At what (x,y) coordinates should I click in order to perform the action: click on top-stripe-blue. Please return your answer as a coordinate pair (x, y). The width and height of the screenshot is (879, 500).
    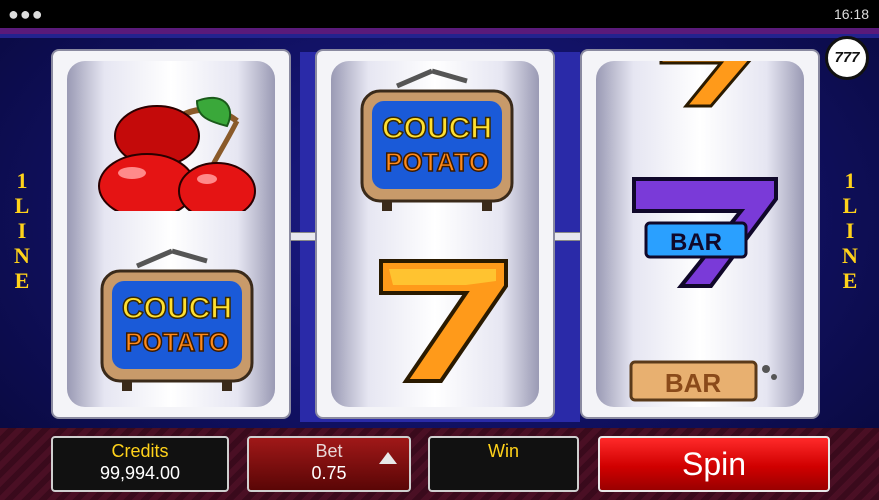
    Looking at the image, I should click on (439, 36).